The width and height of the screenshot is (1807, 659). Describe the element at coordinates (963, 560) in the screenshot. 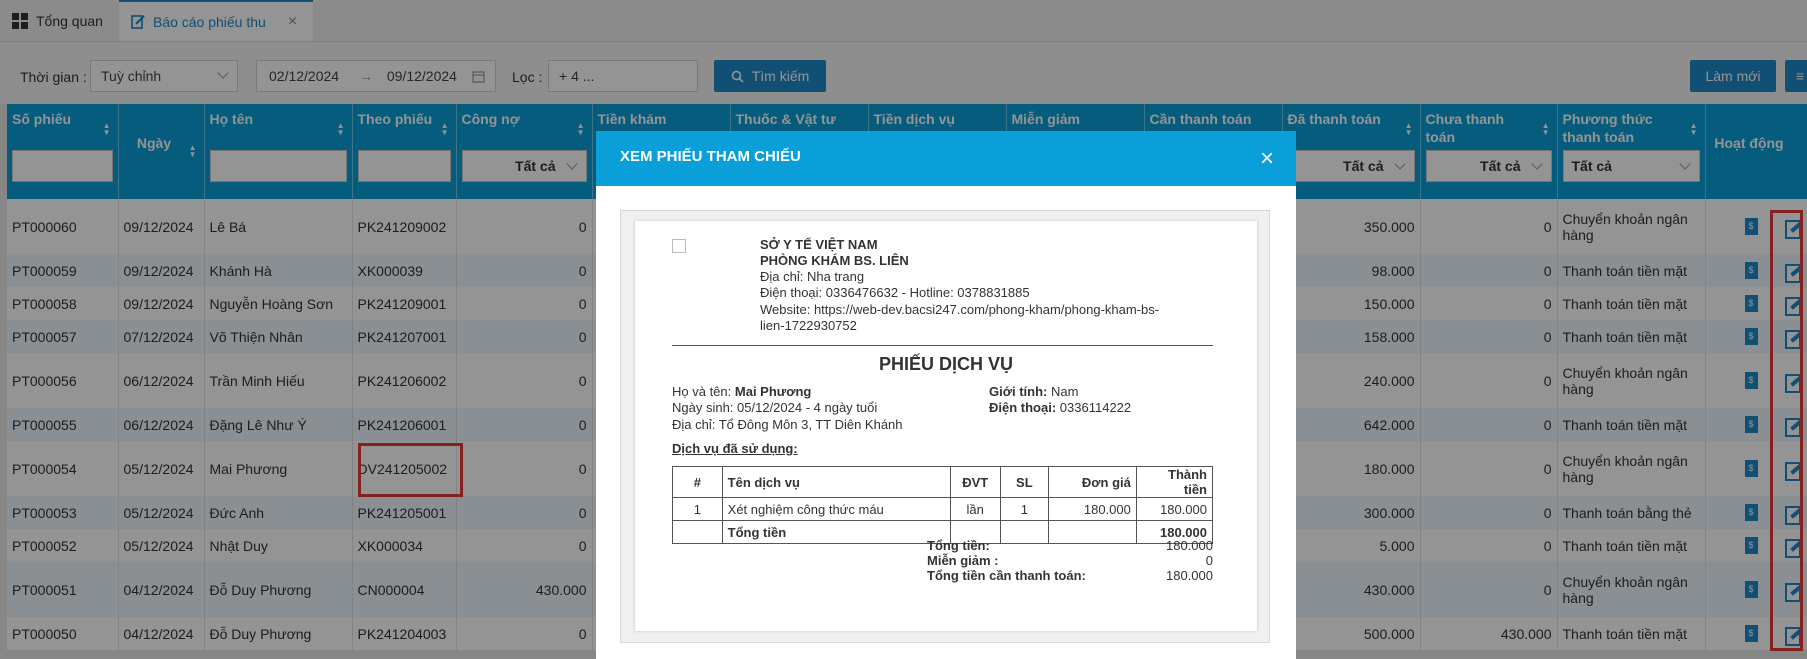

I see `summary-discount-label: Miễn giảm :` at that location.